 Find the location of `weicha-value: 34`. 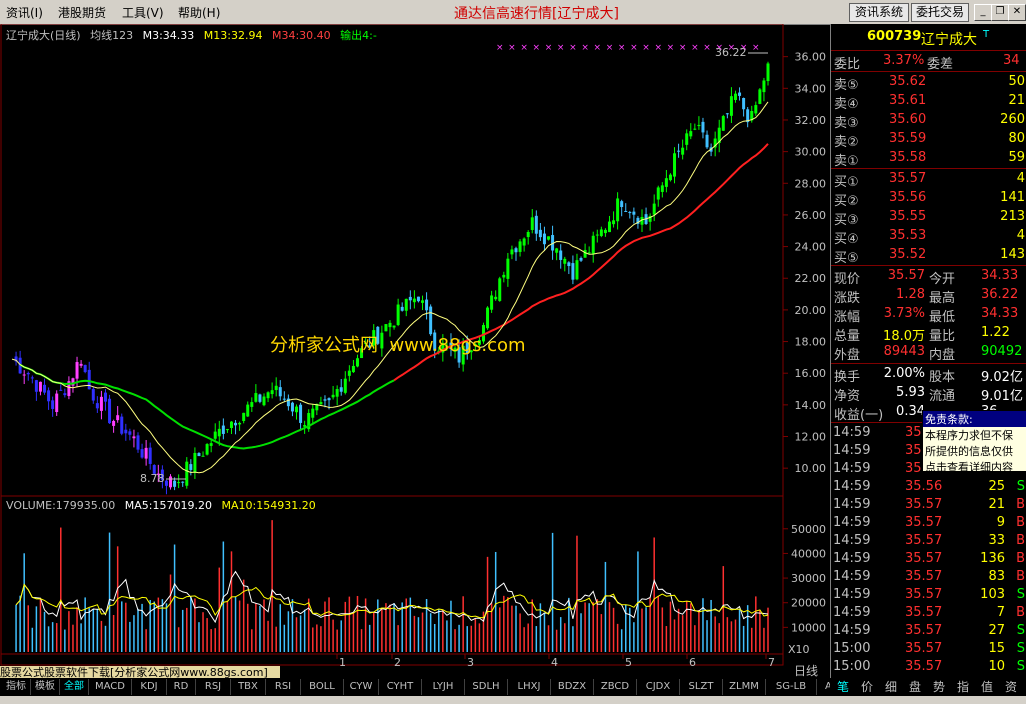

weicha-value: 34 is located at coordinates (1011, 60).